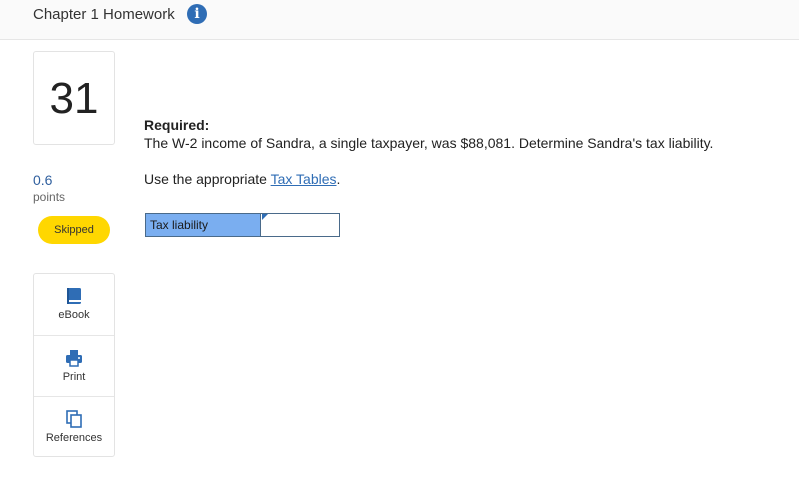  What do you see at coordinates (74, 358) in the screenshot?
I see `printer-icon` at bounding box center [74, 358].